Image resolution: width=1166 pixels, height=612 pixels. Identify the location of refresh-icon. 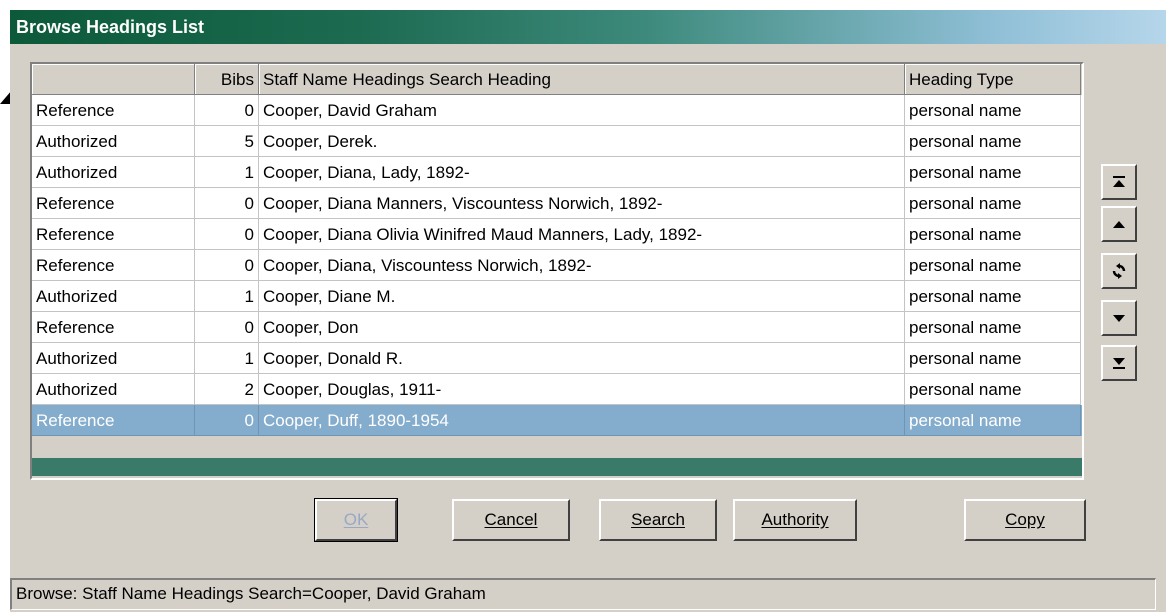
(1119, 271).